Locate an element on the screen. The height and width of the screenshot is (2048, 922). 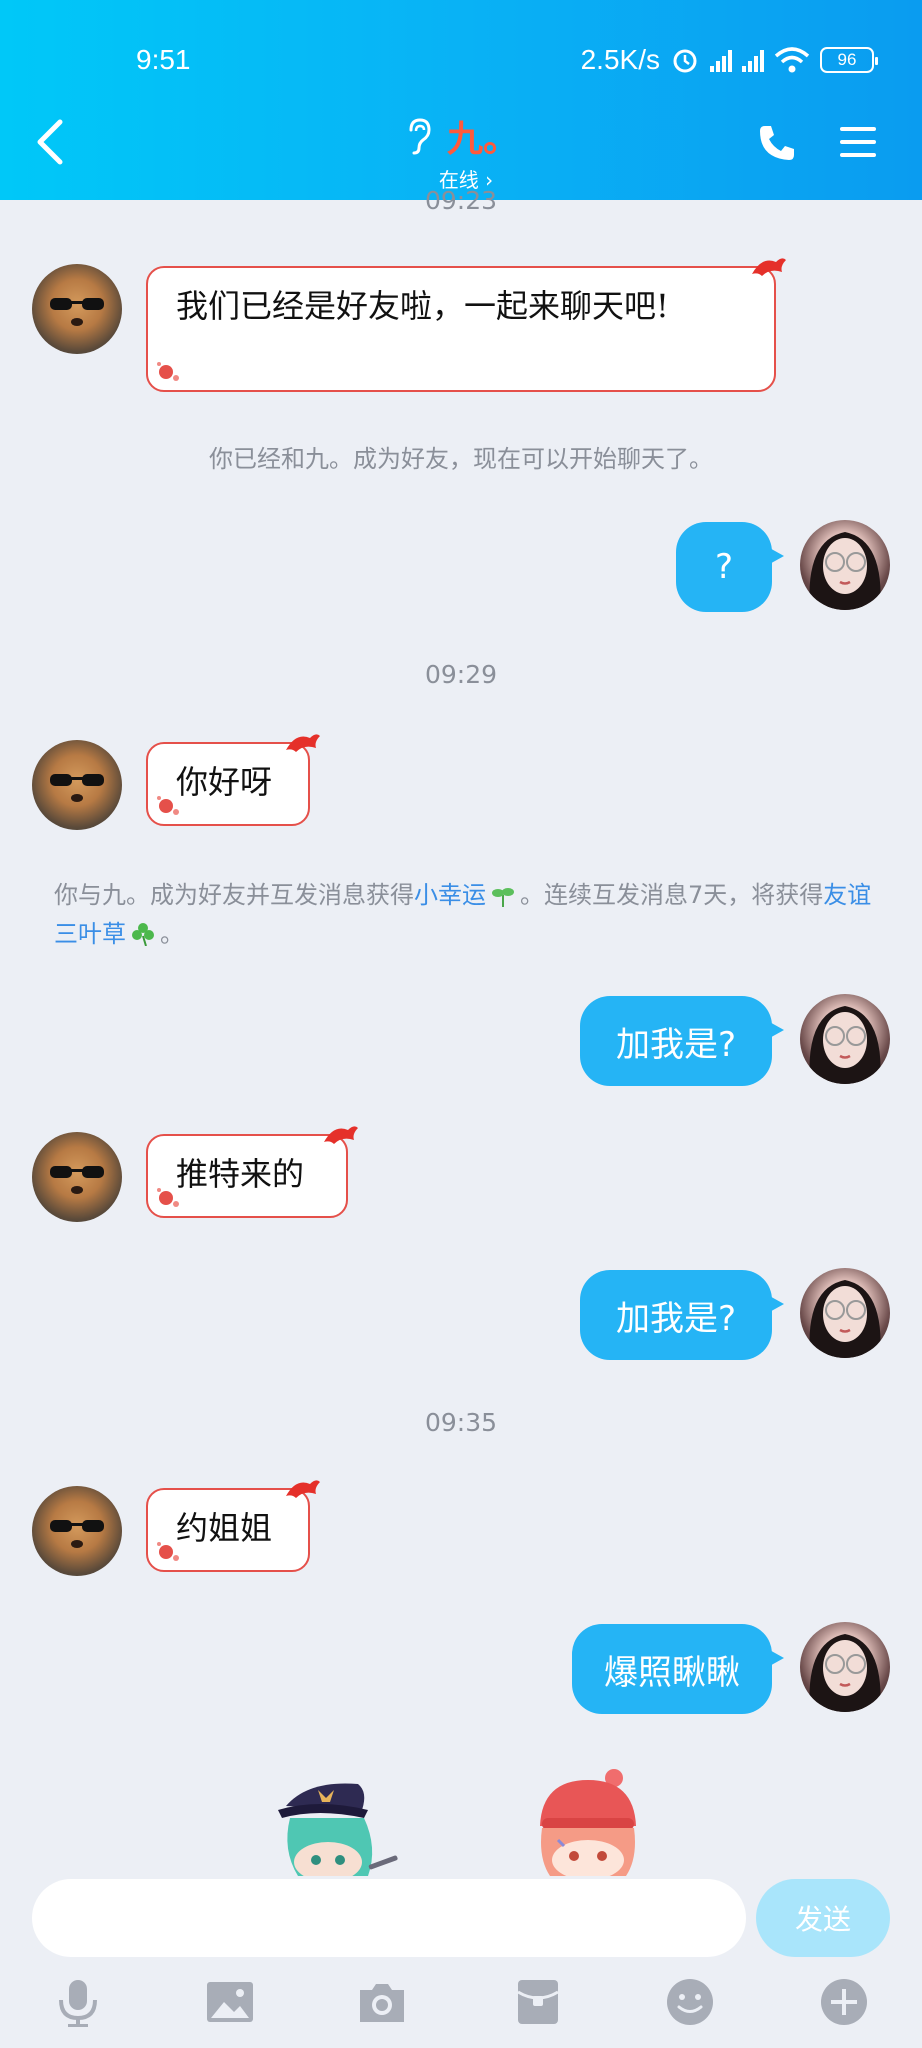
image-icon is located at coordinates (230, 2002).